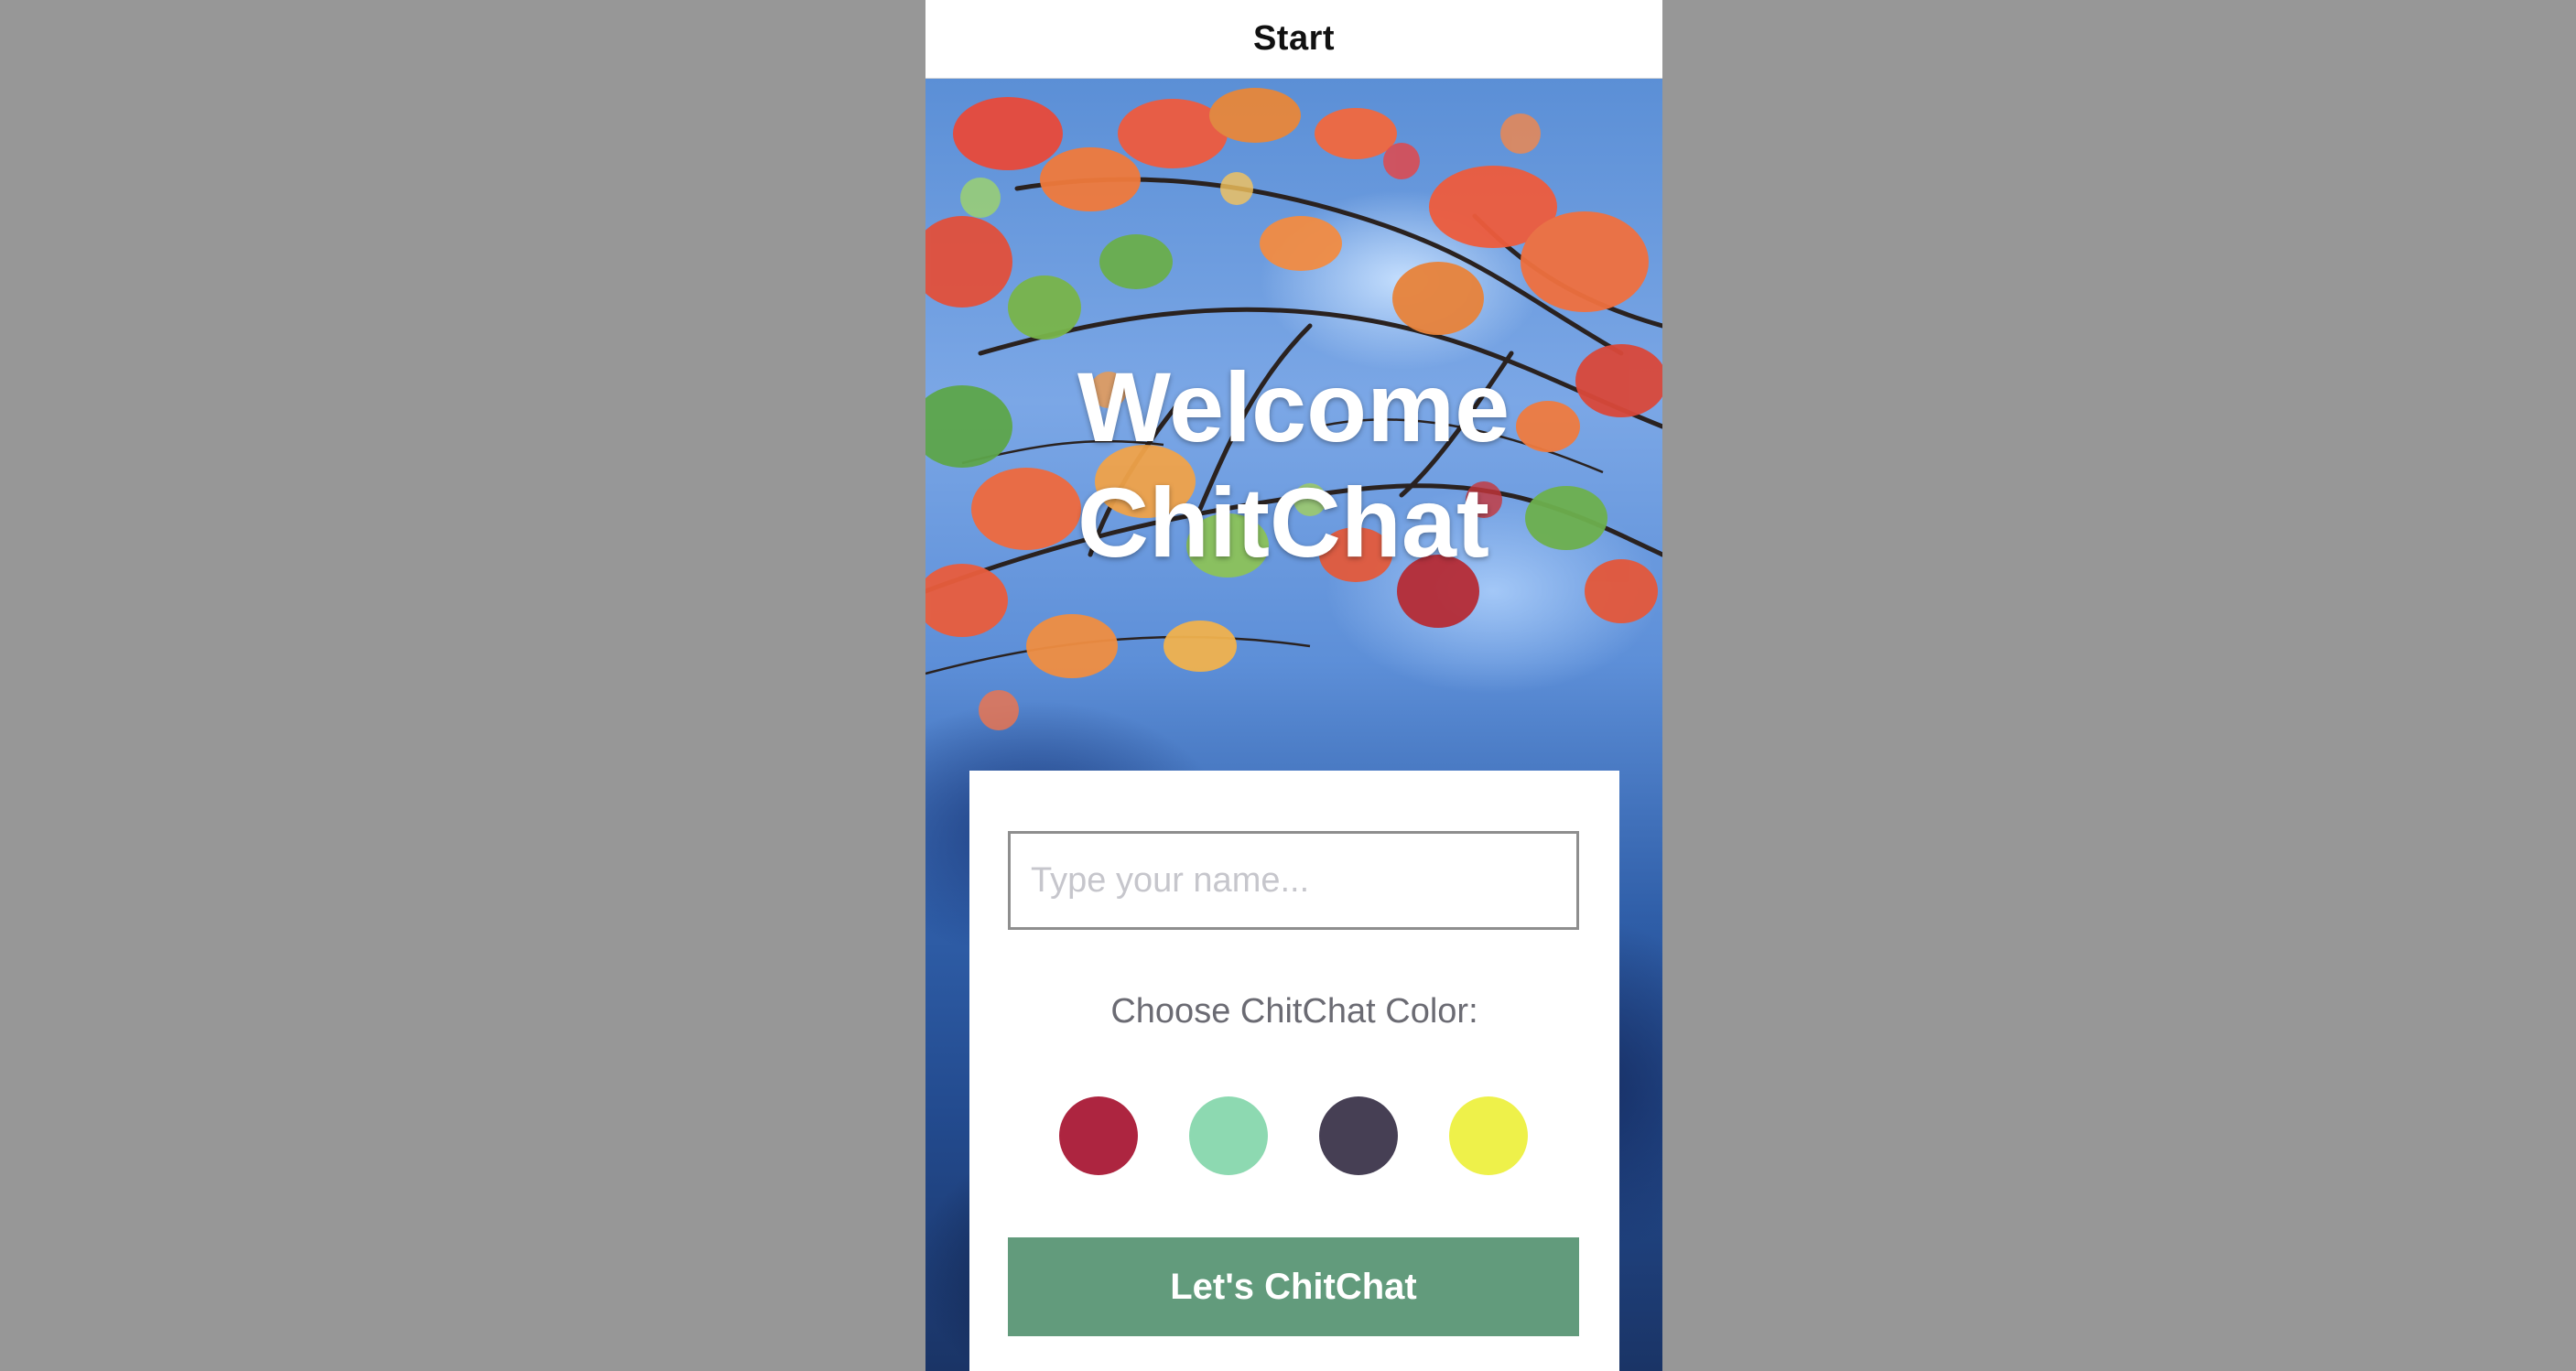 The image size is (2576, 1371). Describe the element at coordinates (1229, 1135) in the screenshot. I see `color-swatch-mint` at that location.